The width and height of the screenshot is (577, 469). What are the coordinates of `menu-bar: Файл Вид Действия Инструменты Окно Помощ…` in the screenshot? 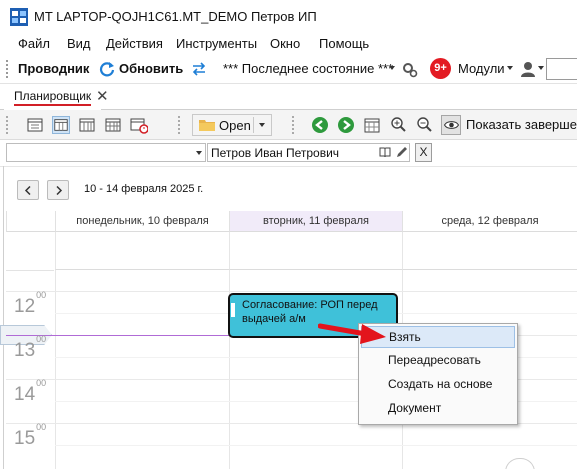 It's located at (288, 43).